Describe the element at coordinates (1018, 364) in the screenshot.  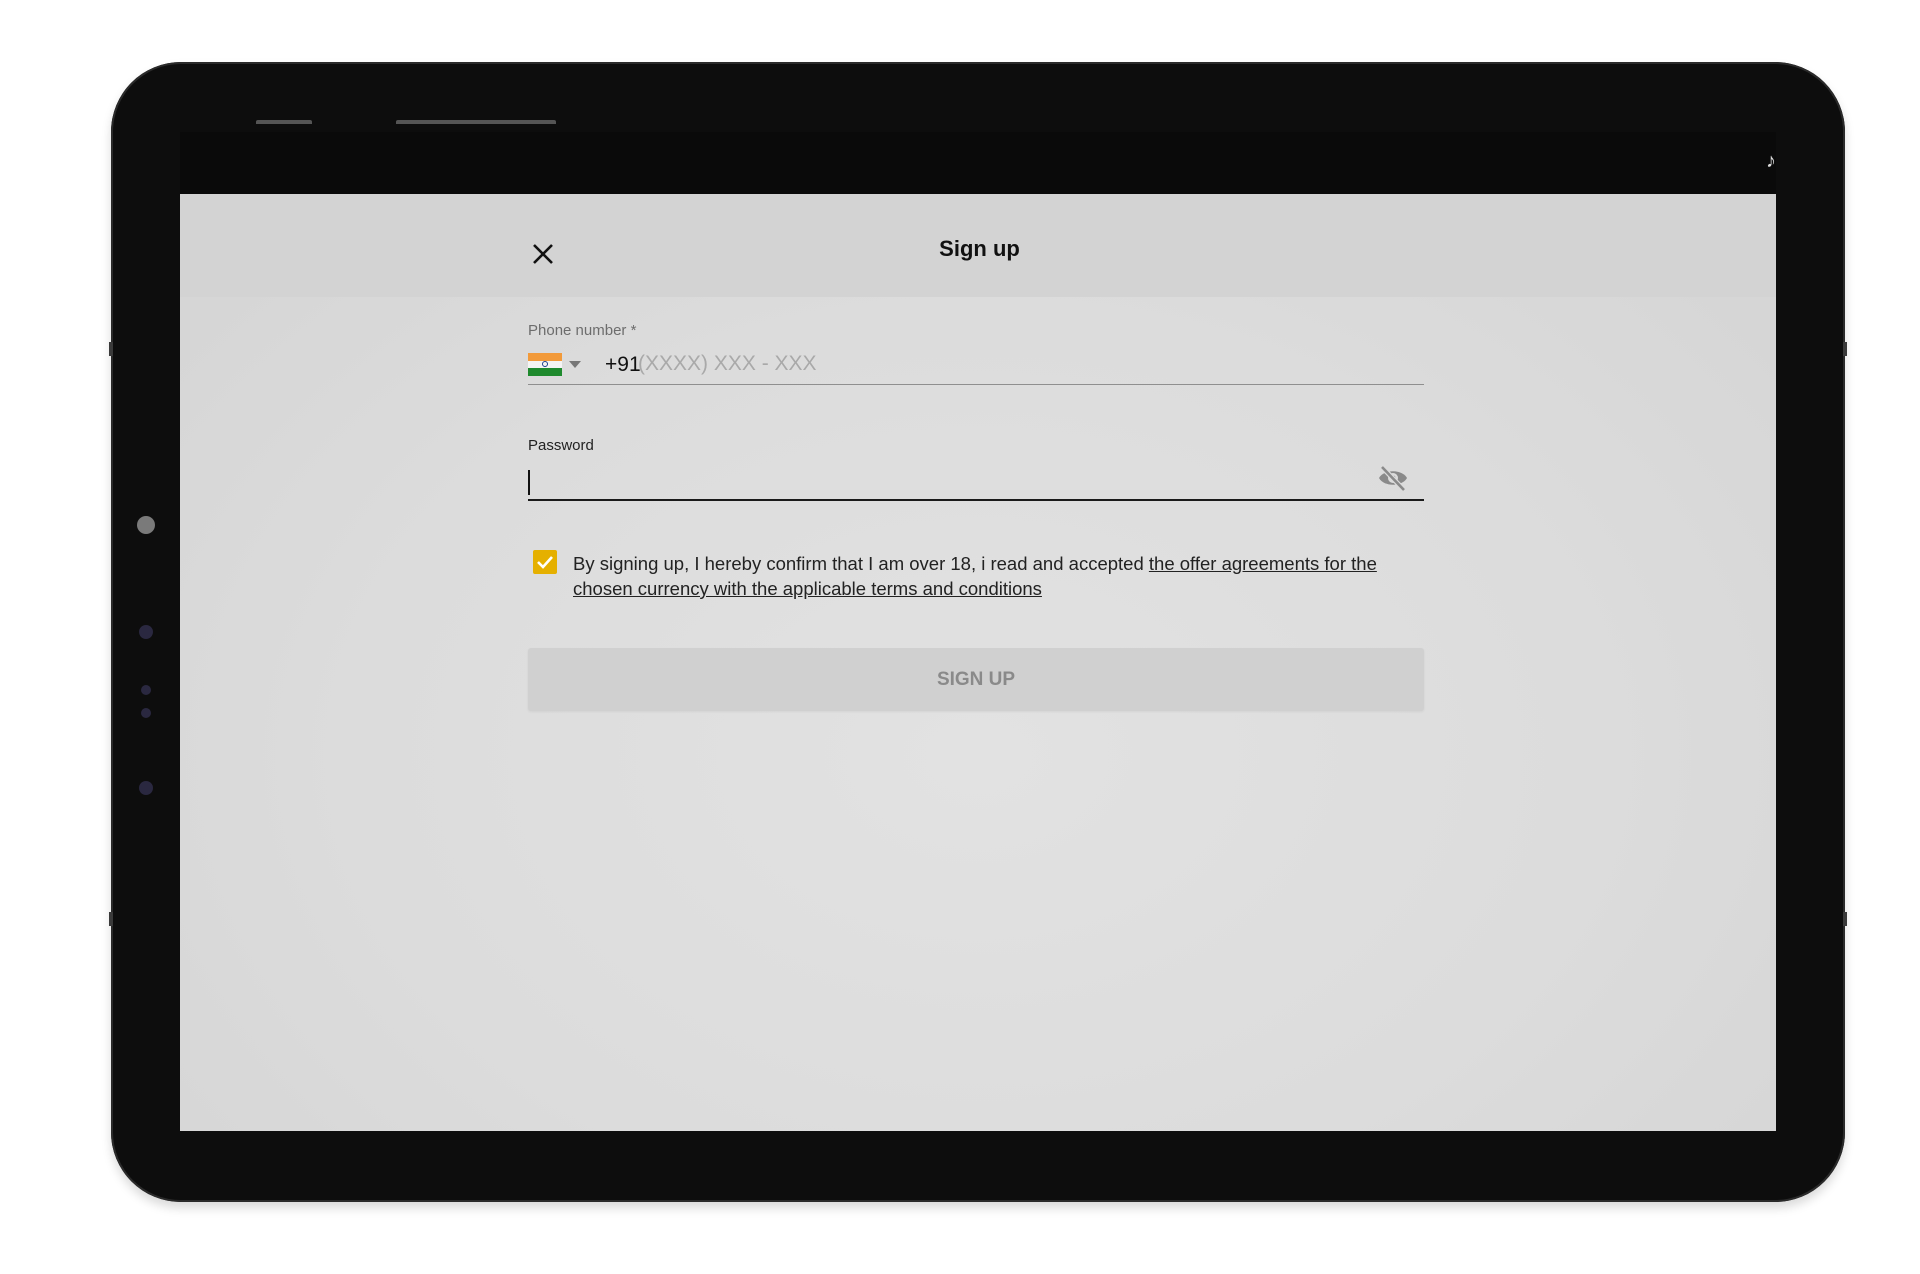
I see `phone-input` at that location.